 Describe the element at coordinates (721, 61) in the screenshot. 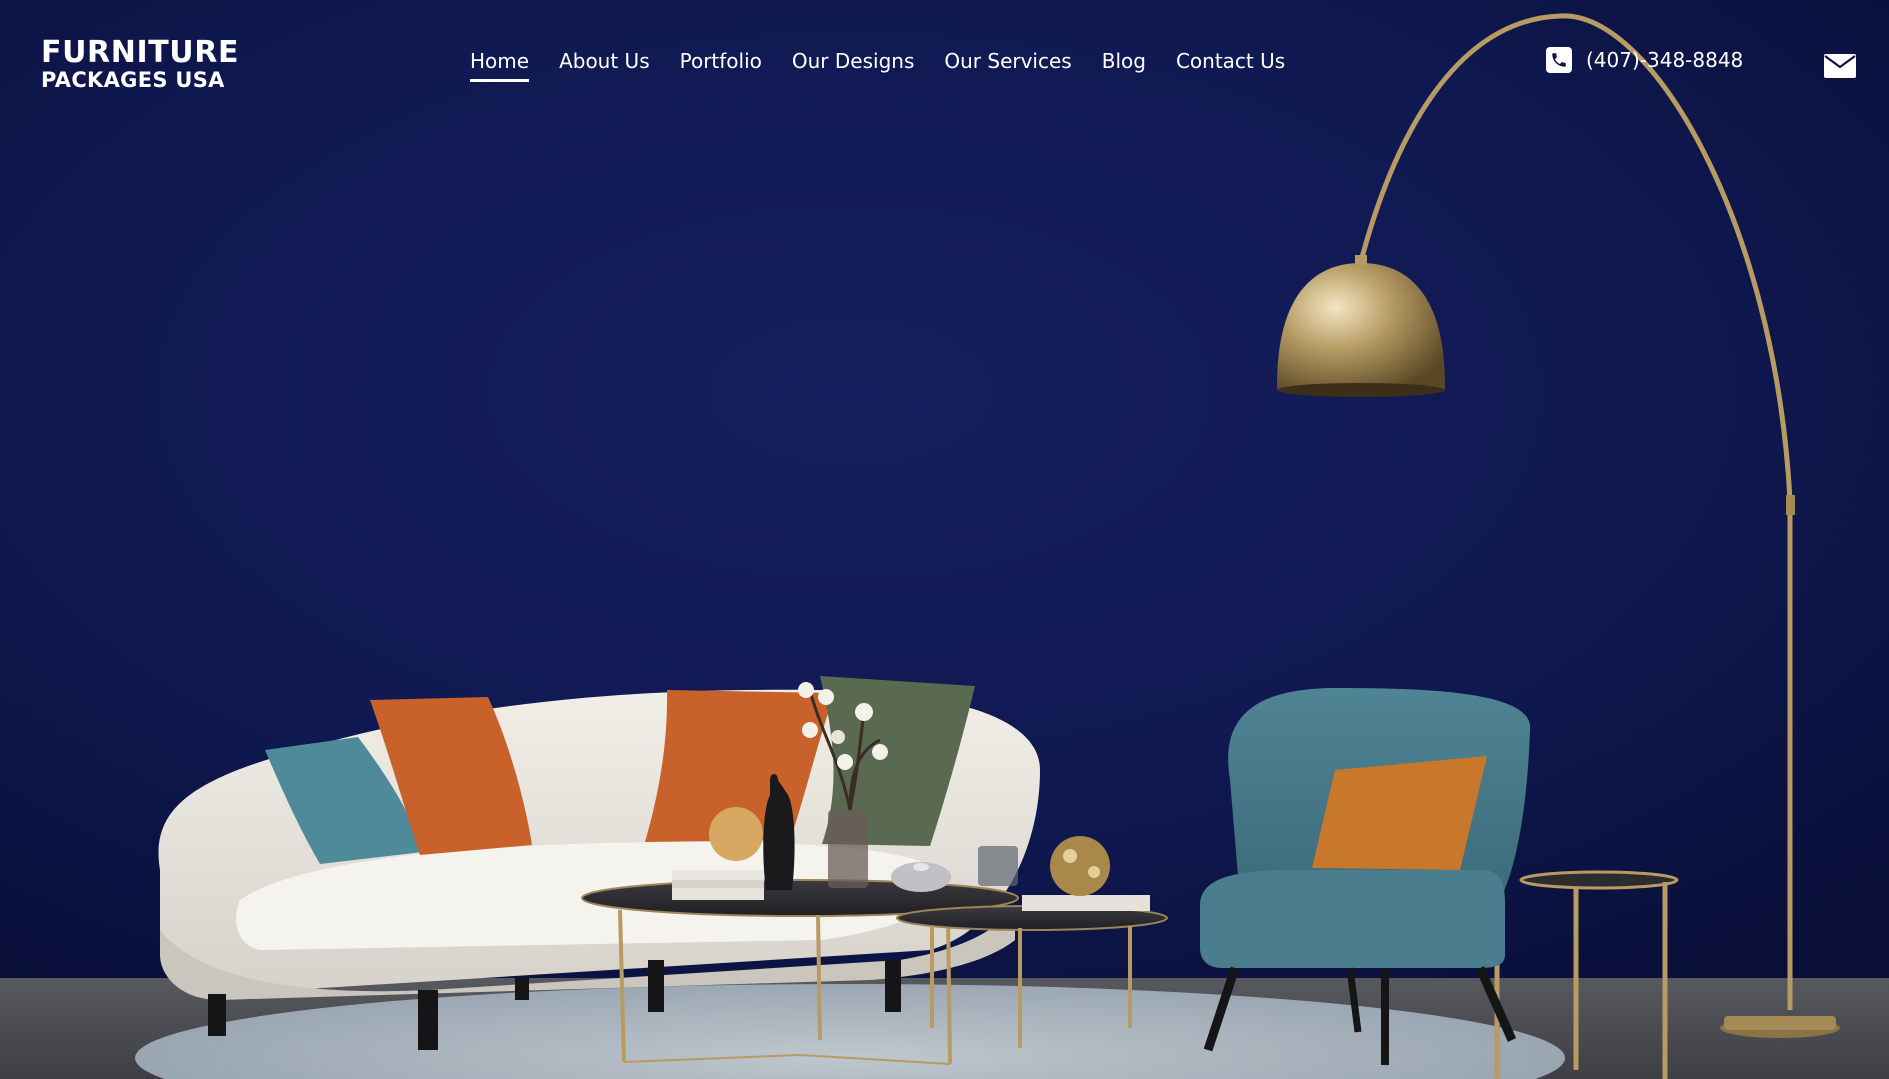

I see `nav-portfolio: Portfolio` at that location.